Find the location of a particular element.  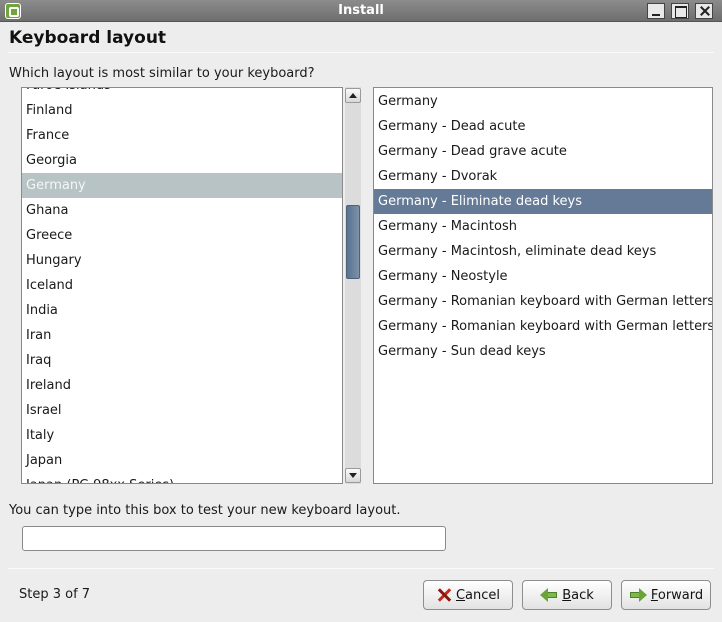

keyboard-test-input is located at coordinates (234, 538).